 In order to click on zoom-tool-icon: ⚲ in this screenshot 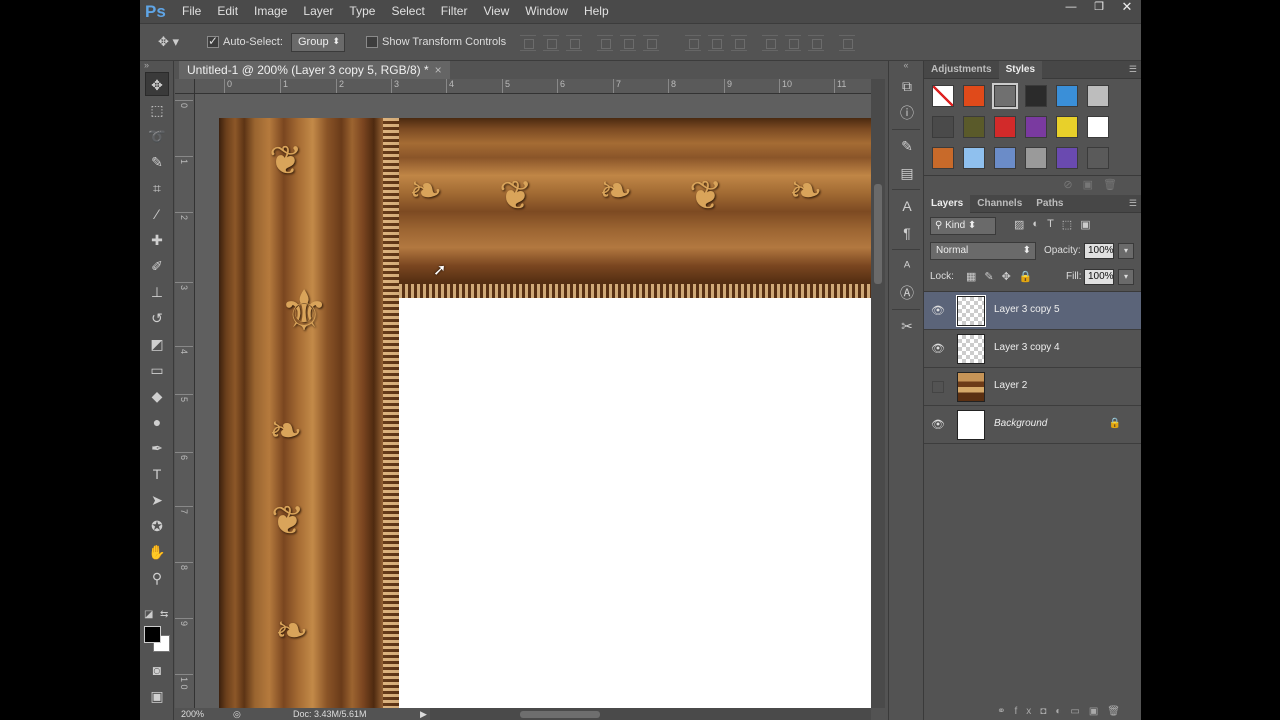, I will do `click(157, 578)`.